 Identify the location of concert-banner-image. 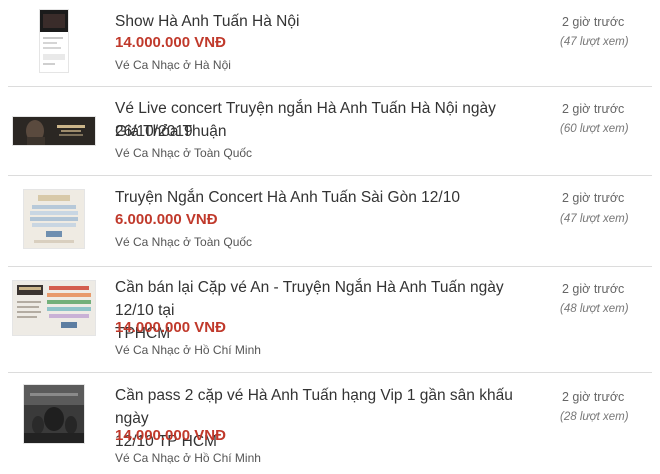
(54, 131).